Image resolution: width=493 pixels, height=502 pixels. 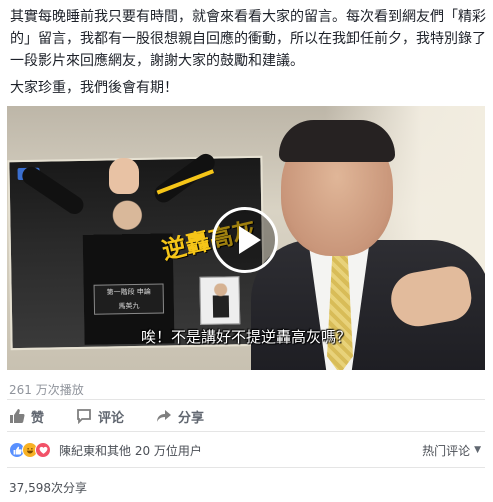 What do you see at coordinates (128, 269) in the screenshot?
I see `poster-figure` at bounding box center [128, 269].